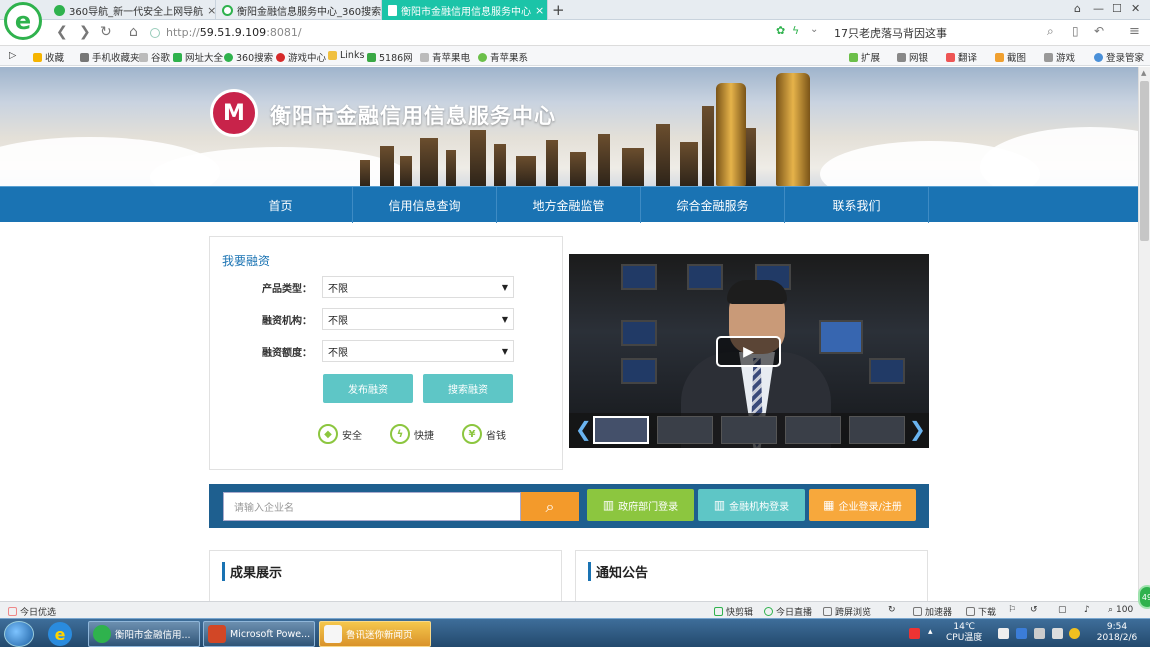 The height and width of the screenshot is (647, 1150). Describe the element at coordinates (1077, 8) in the screenshot. I see `skin-icon: ⌂` at that location.